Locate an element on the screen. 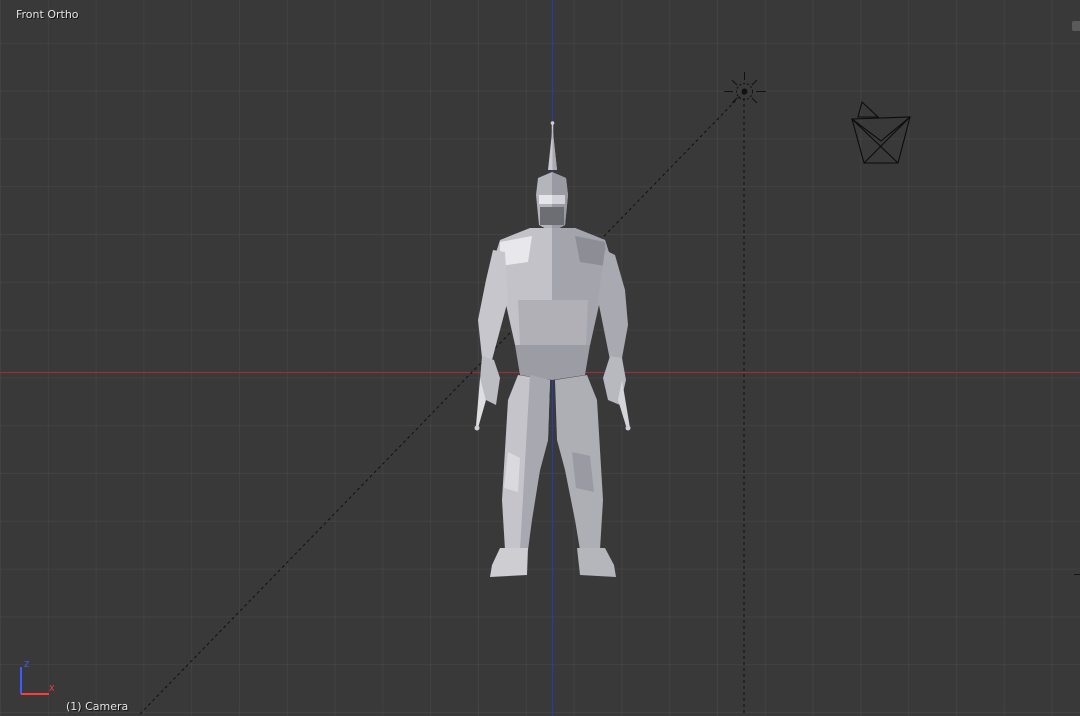 Image resolution: width=1080 pixels, height=716 pixels. lamp-icon is located at coordinates (745, 88).